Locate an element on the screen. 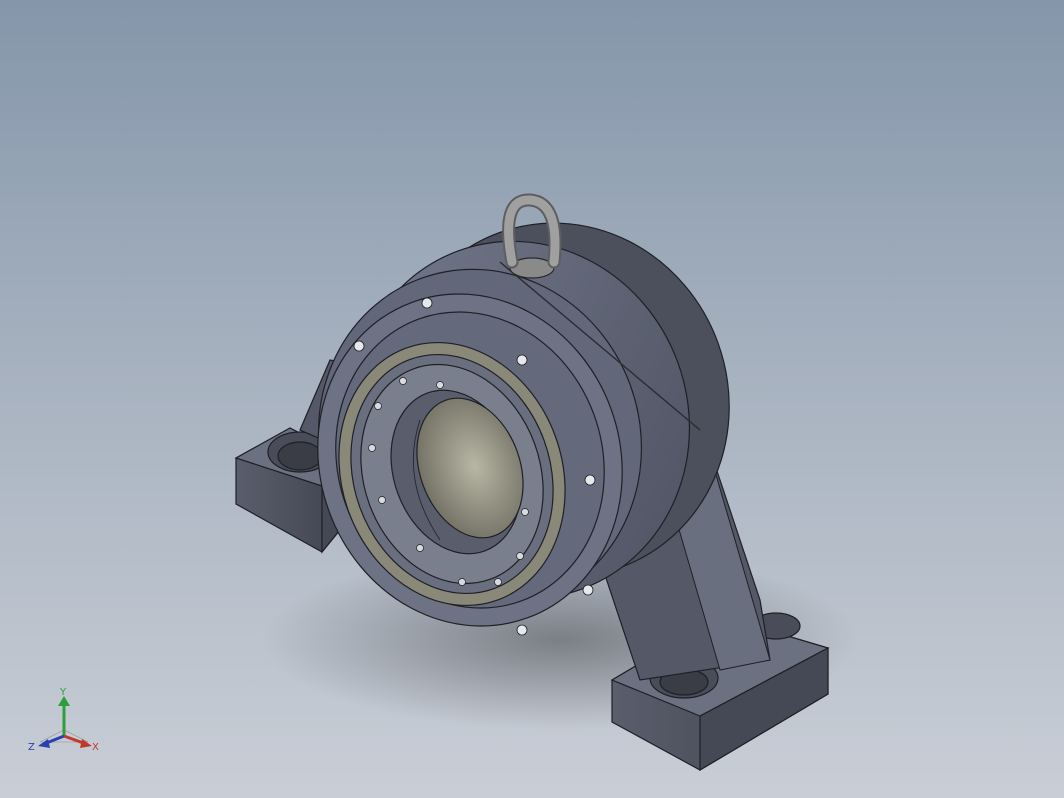 Image resolution: width=1064 pixels, height=798 pixels. y-axis-label: Y is located at coordinates (63, 692).